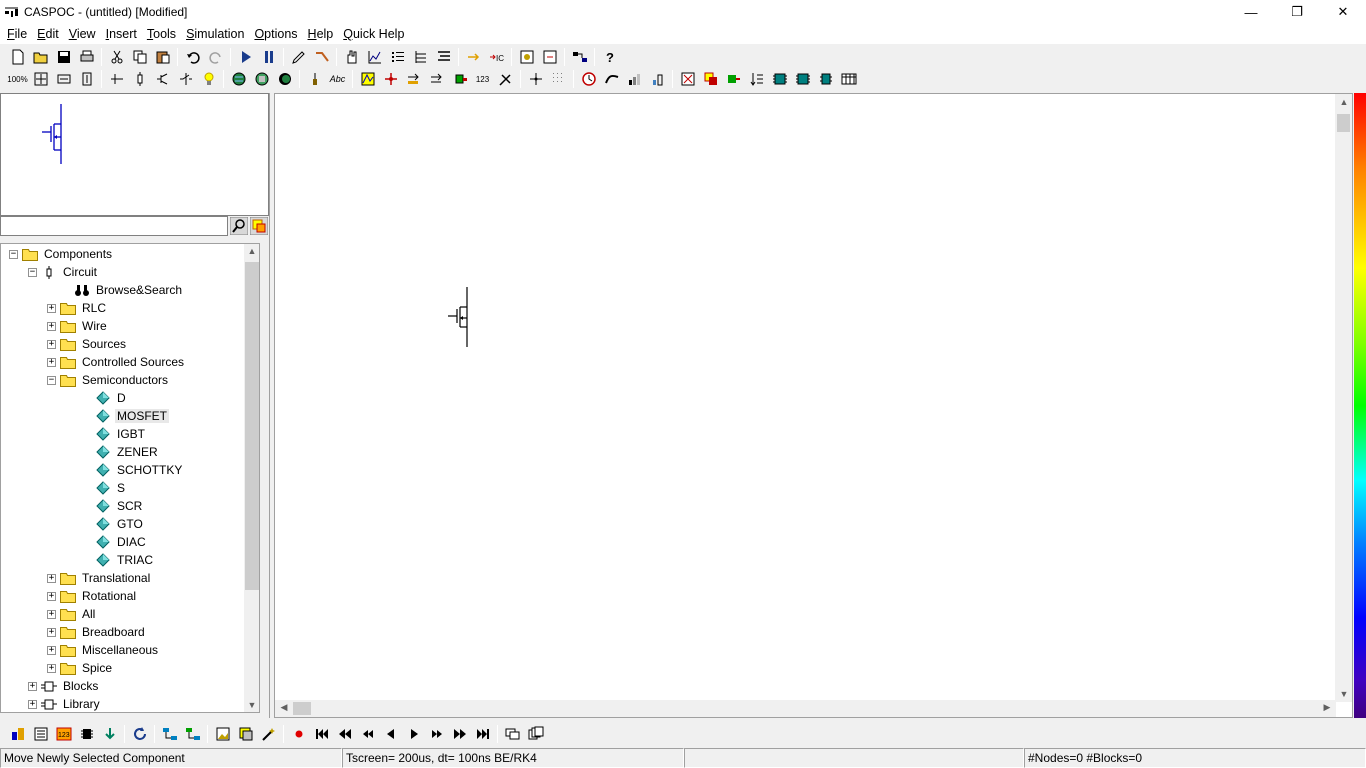  I want to click on forward-icon, so click(436, 734).